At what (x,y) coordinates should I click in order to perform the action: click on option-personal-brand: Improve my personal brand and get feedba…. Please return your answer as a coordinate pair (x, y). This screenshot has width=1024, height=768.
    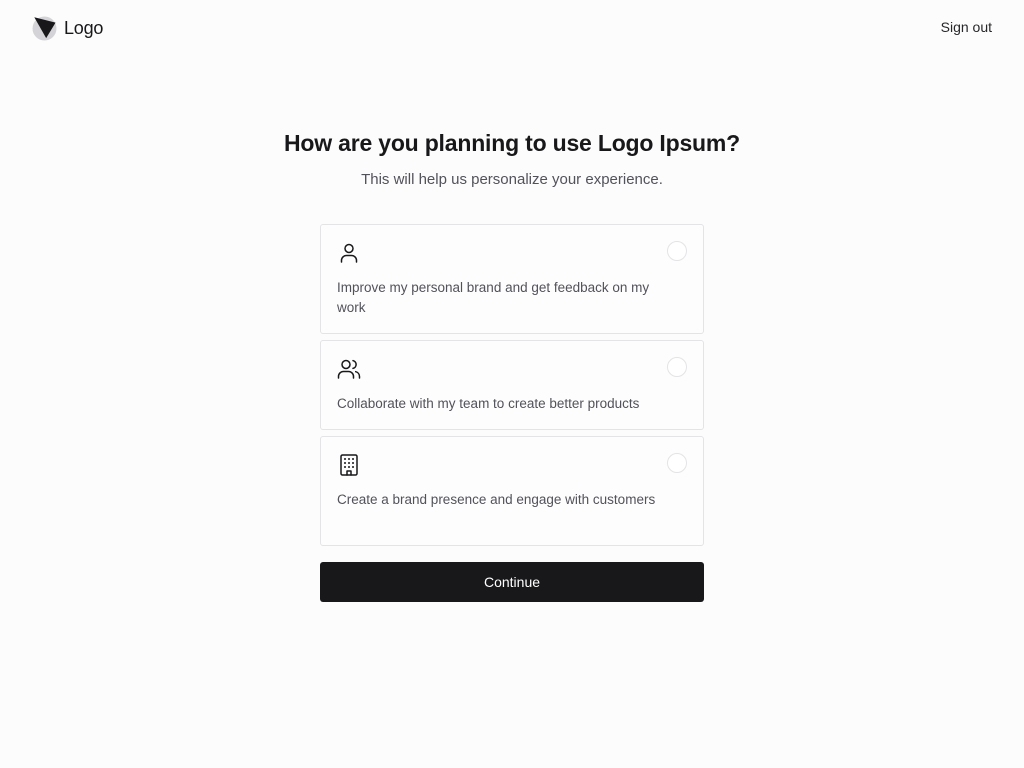
    Looking at the image, I should click on (512, 279).